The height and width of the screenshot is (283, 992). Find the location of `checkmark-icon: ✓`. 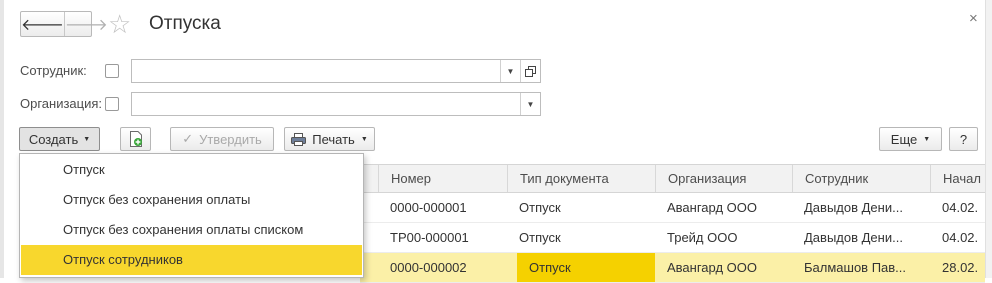

checkmark-icon: ✓ is located at coordinates (188, 138).